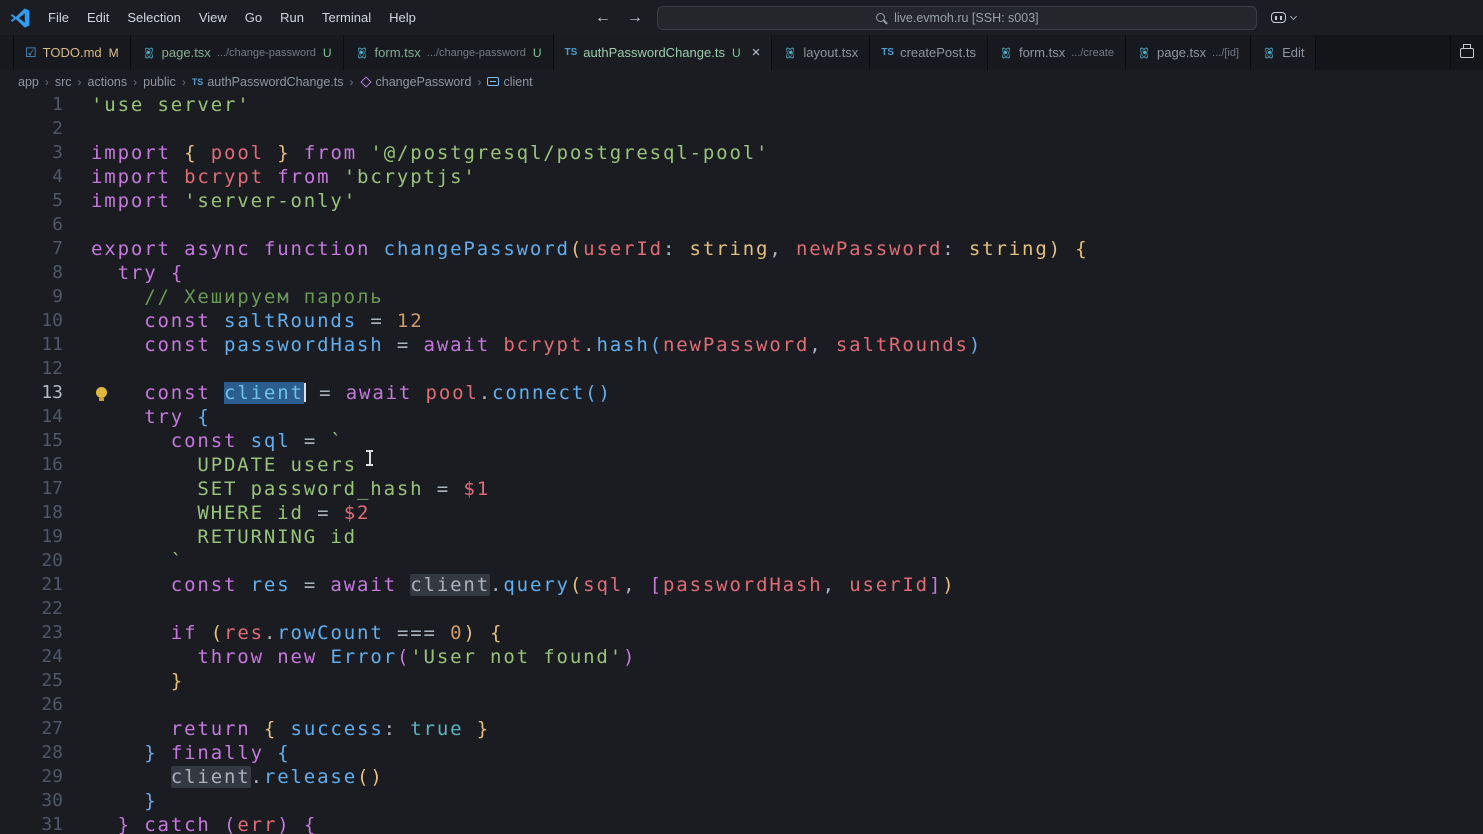 The height and width of the screenshot is (834, 1483). What do you see at coordinates (603, 18) in the screenshot?
I see `back-arrow-icon: ←` at bounding box center [603, 18].